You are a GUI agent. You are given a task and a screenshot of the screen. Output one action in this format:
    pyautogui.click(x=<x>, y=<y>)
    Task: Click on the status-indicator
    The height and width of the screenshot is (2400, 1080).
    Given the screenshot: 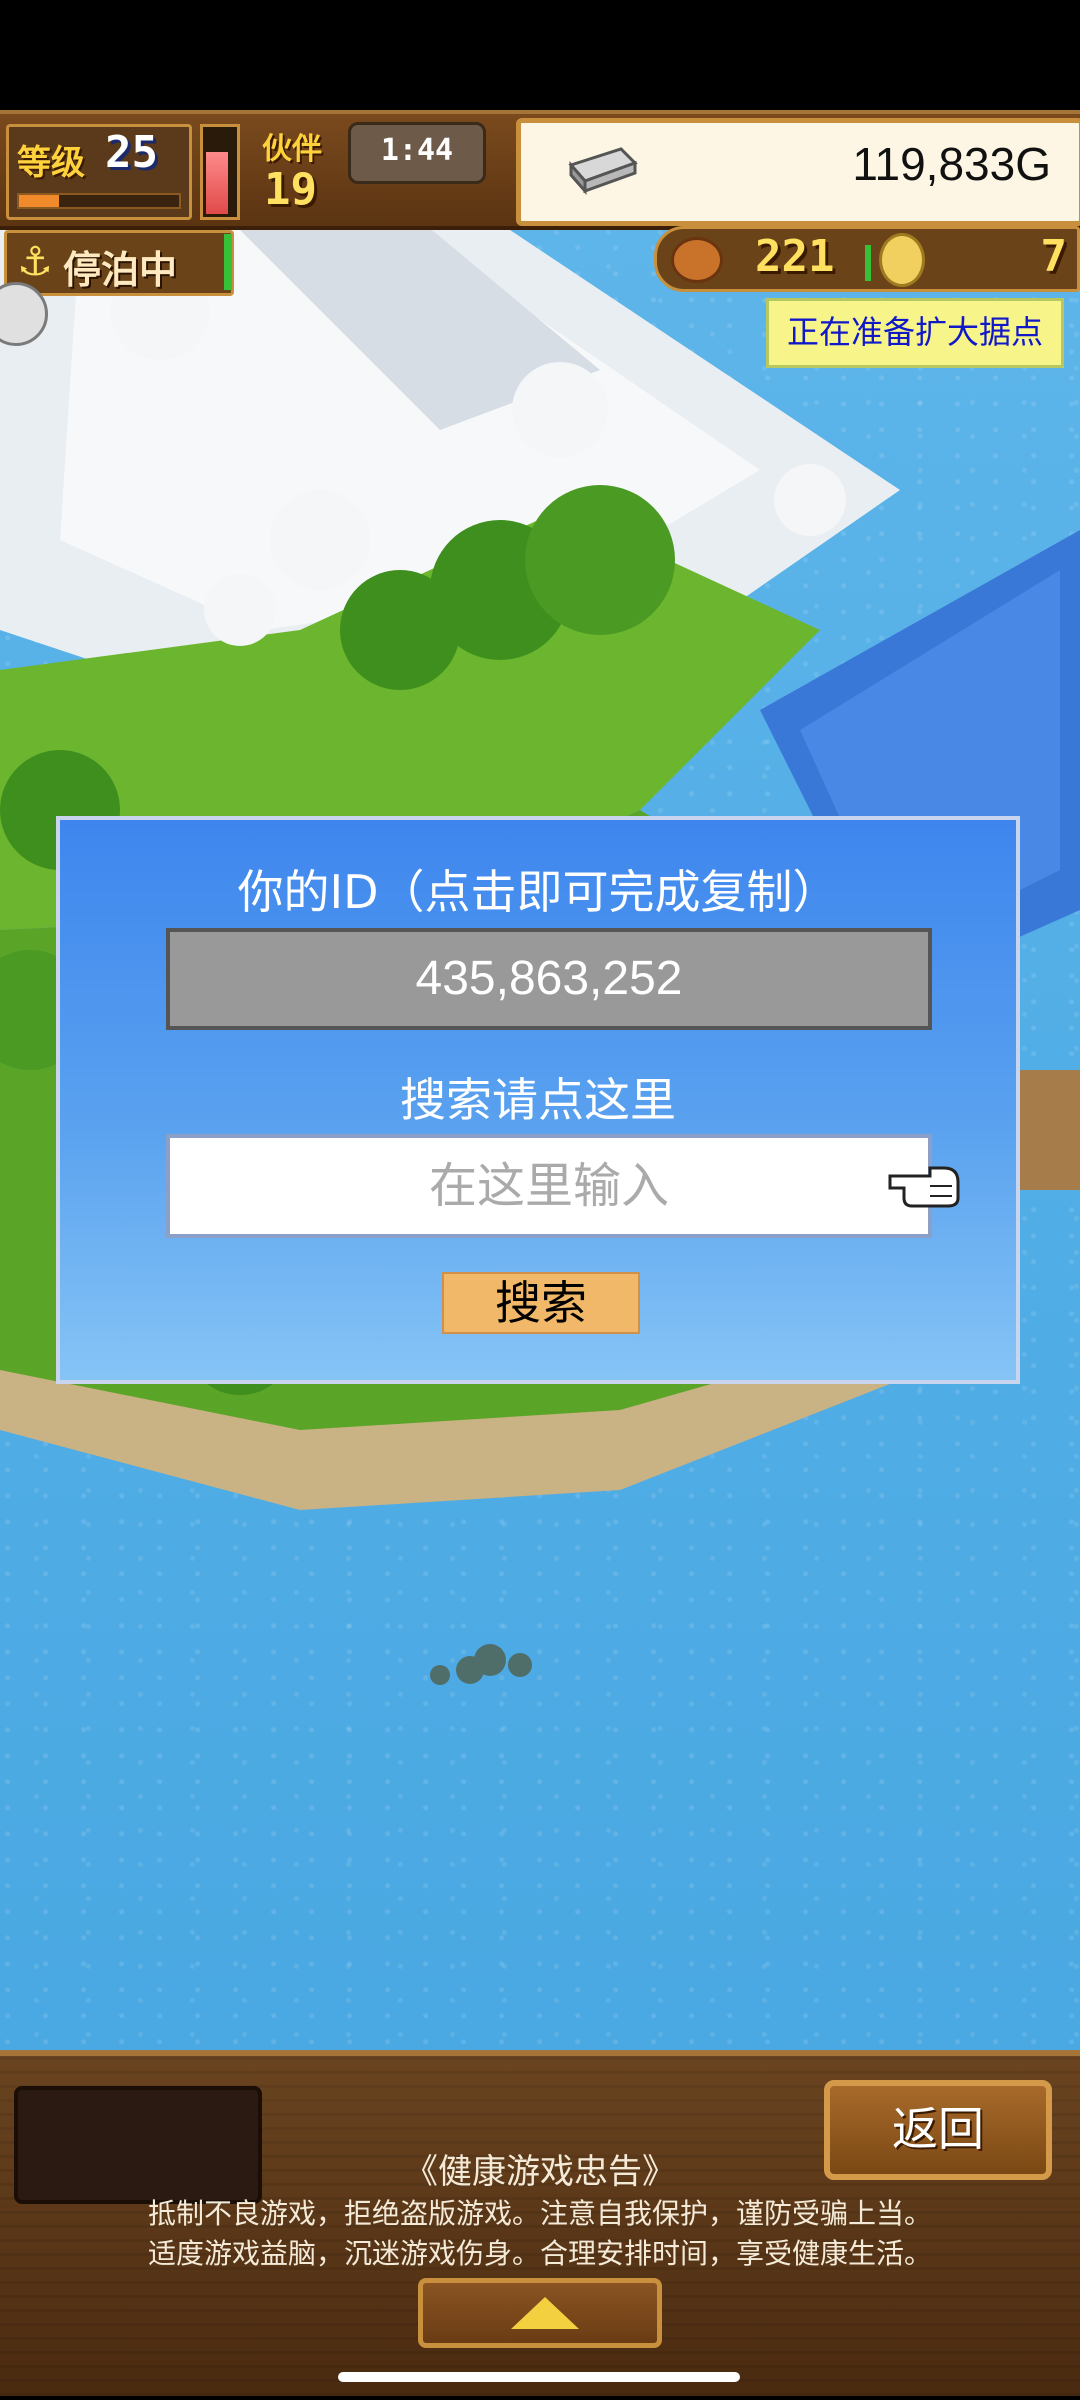 What is the action you would take?
    pyautogui.click(x=228, y=262)
    